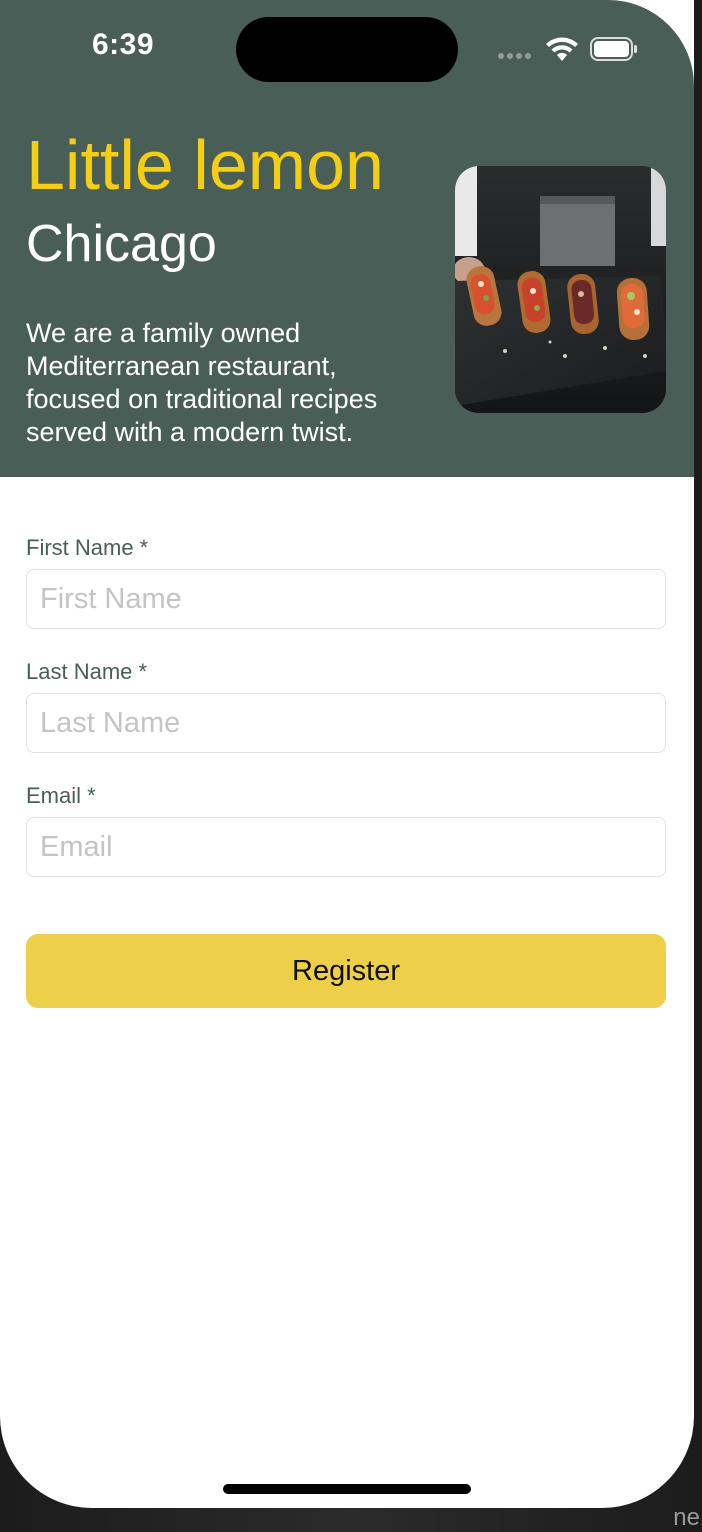 The width and height of the screenshot is (702, 1532). Describe the element at coordinates (123, 44) in the screenshot. I see `status-time: 6:39` at that location.